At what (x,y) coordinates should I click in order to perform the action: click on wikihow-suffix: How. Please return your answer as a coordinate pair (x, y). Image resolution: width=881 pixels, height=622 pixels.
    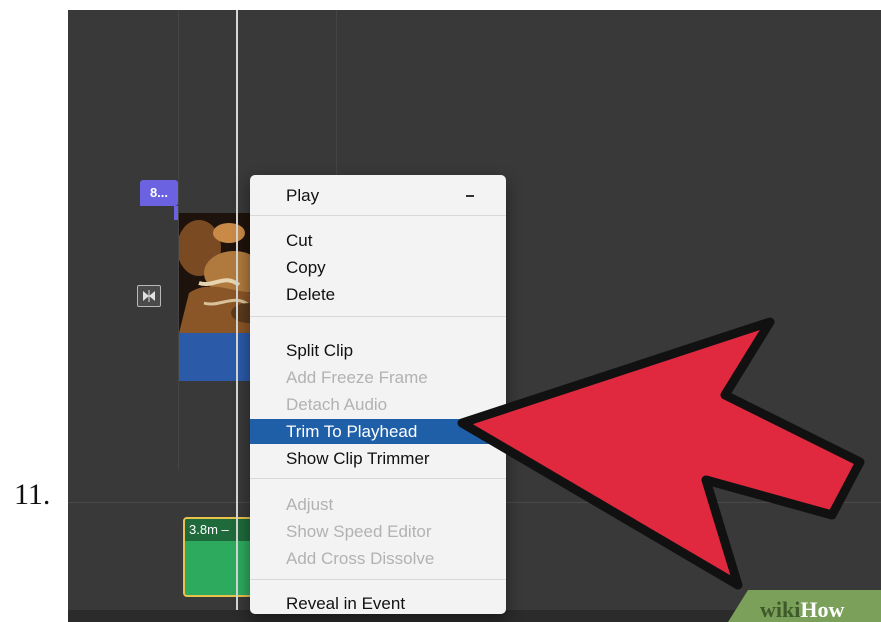
    Looking at the image, I should click on (822, 609).